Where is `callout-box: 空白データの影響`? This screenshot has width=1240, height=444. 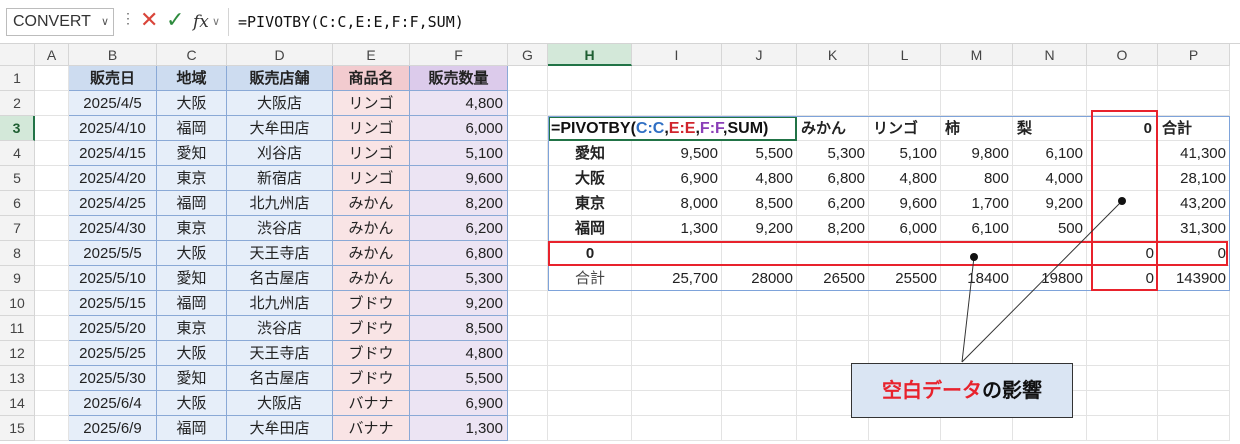 callout-box: 空白データの影響 is located at coordinates (962, 390).